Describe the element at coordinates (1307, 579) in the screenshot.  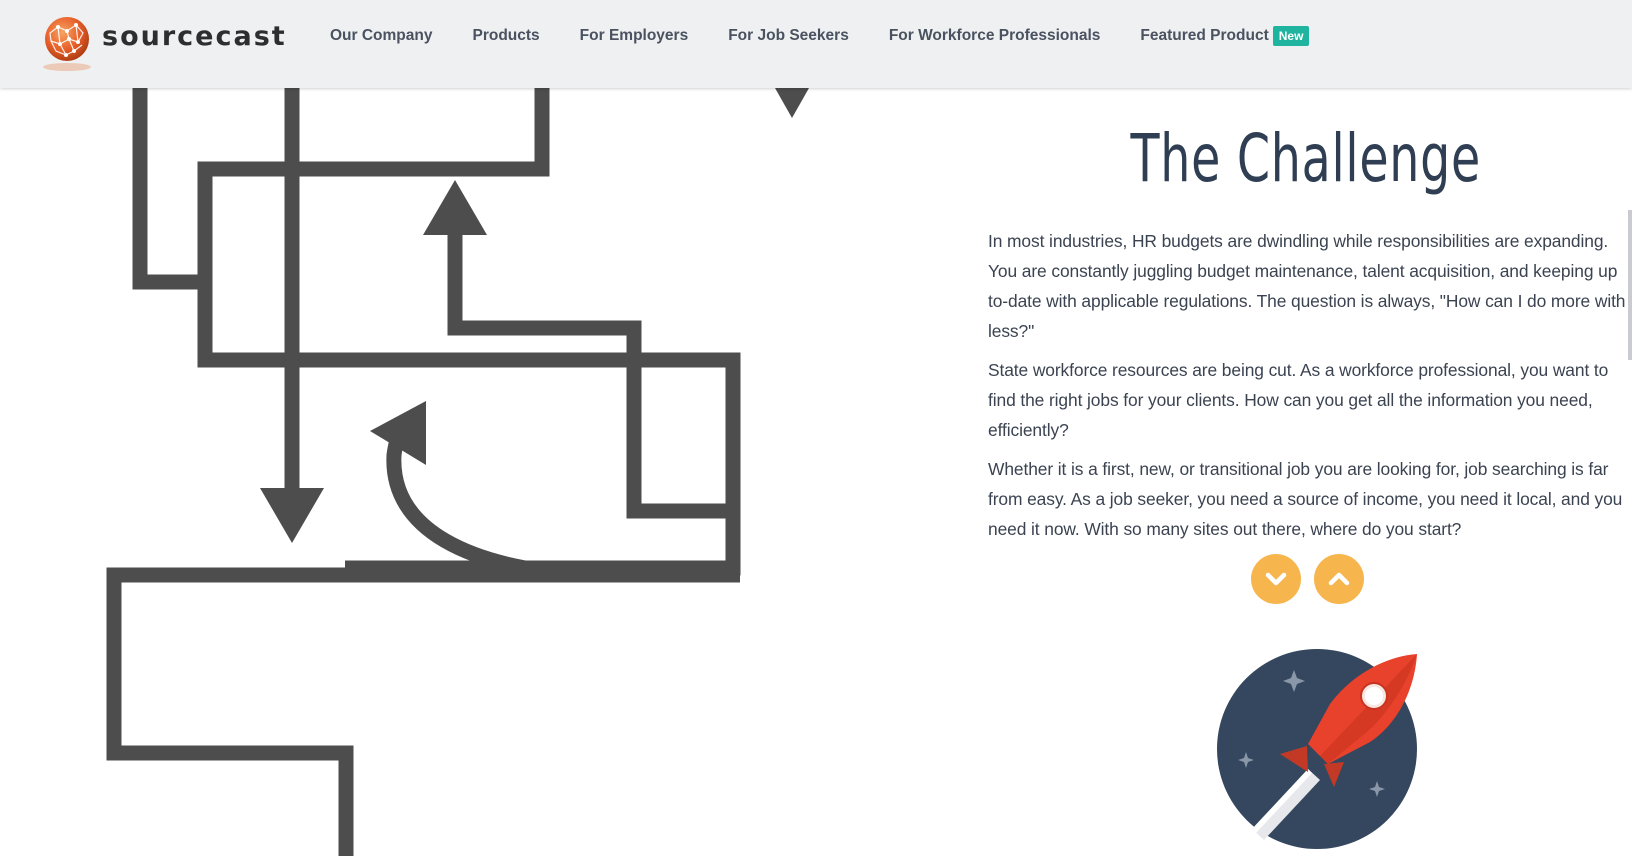
I see `scroll-controls` at that location.